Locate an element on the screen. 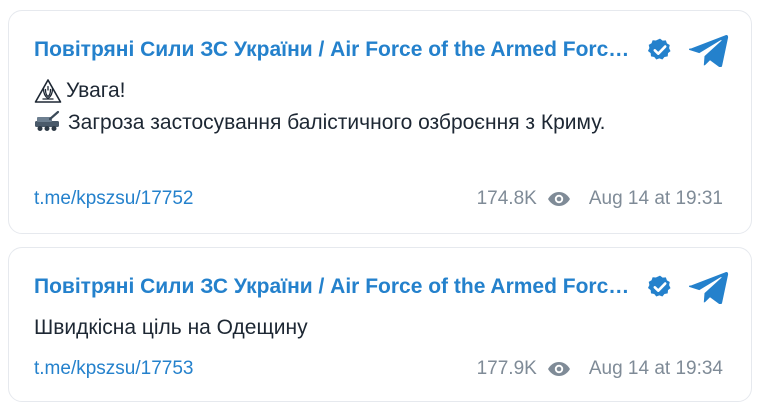 The image size is (758, 409). post-link: t.me/kpszsu/17753 is located at coordinates (255, 369).